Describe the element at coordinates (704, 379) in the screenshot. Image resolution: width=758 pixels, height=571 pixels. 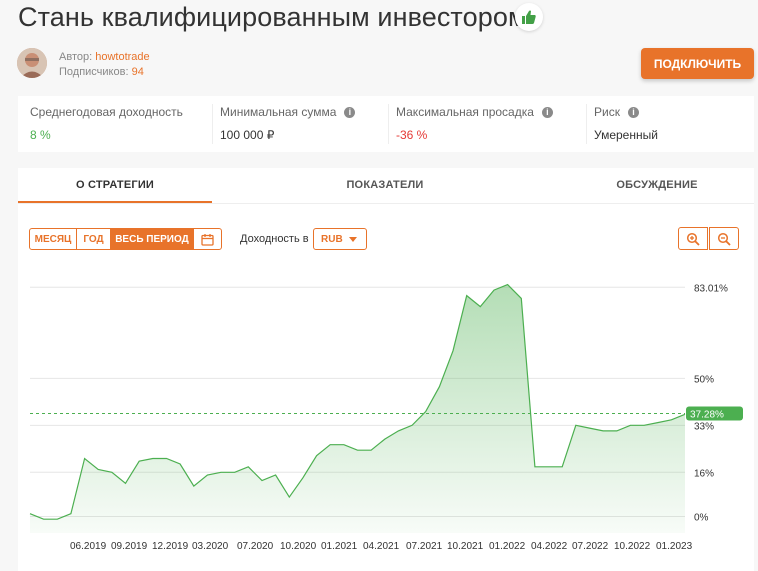
I see `y-tick-label: 50%` at that location.